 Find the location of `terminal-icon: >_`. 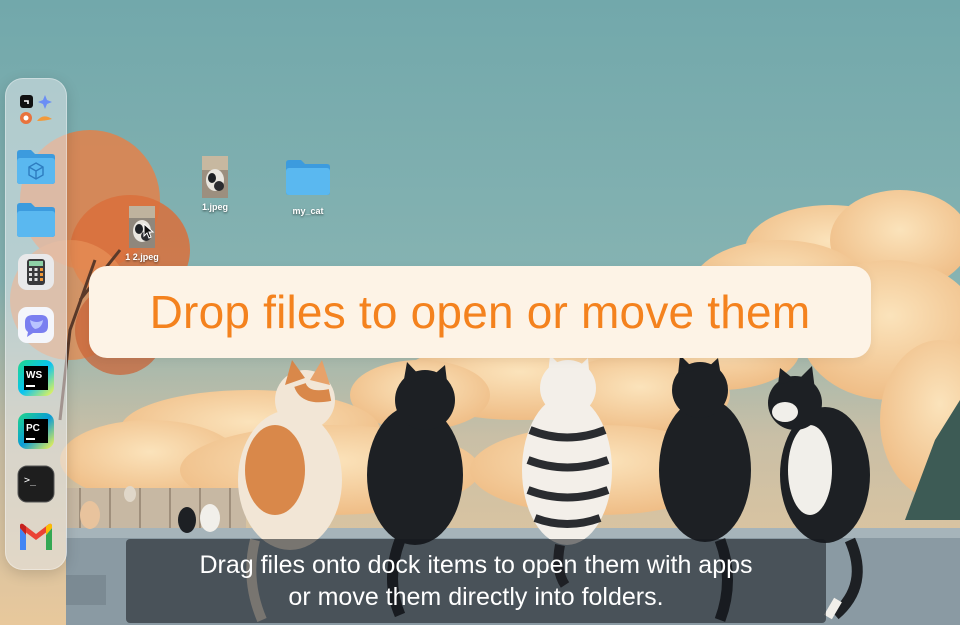

terminal-icon: >_ is located at coordinates (36, 484).